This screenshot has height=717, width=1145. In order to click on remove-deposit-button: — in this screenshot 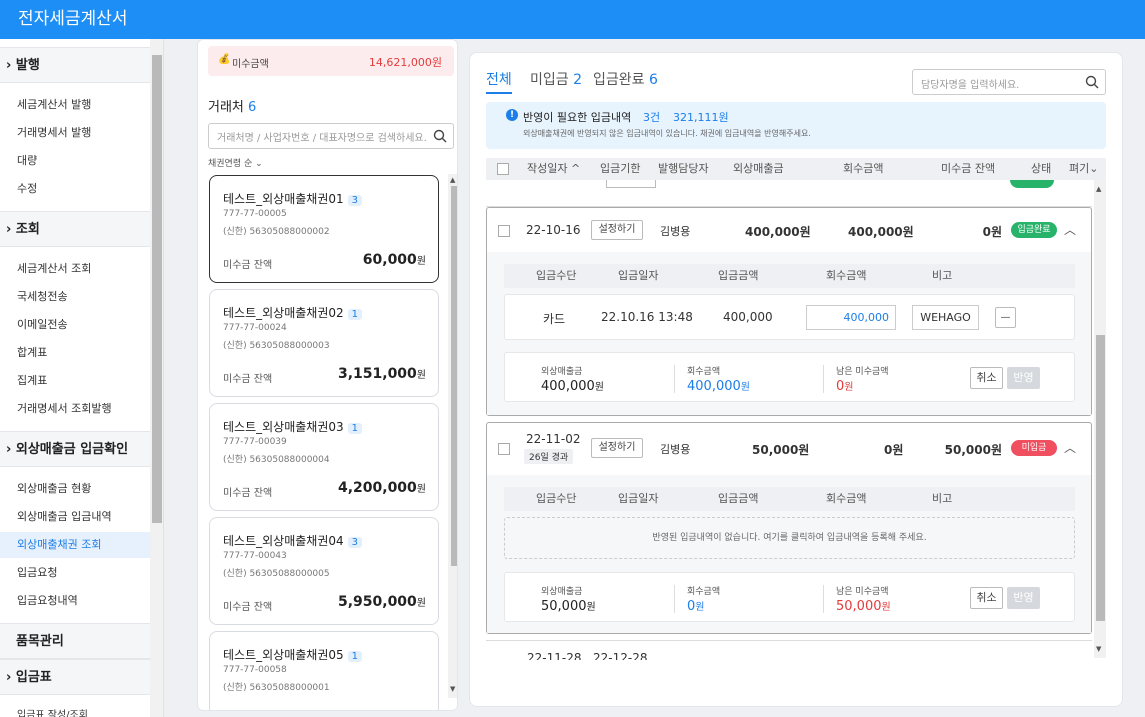, I will do `click(1005, 317)`.